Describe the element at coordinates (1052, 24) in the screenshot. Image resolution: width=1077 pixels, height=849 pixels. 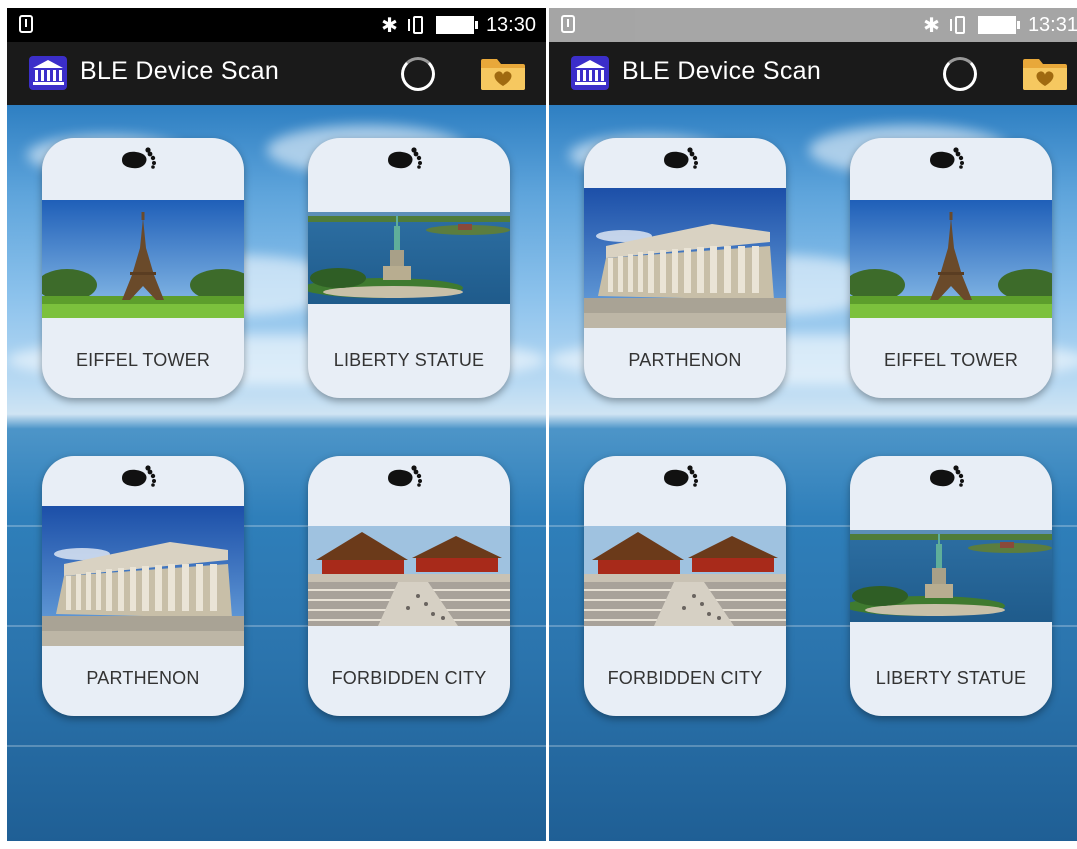
I see `status-time: 13:31` at that location.